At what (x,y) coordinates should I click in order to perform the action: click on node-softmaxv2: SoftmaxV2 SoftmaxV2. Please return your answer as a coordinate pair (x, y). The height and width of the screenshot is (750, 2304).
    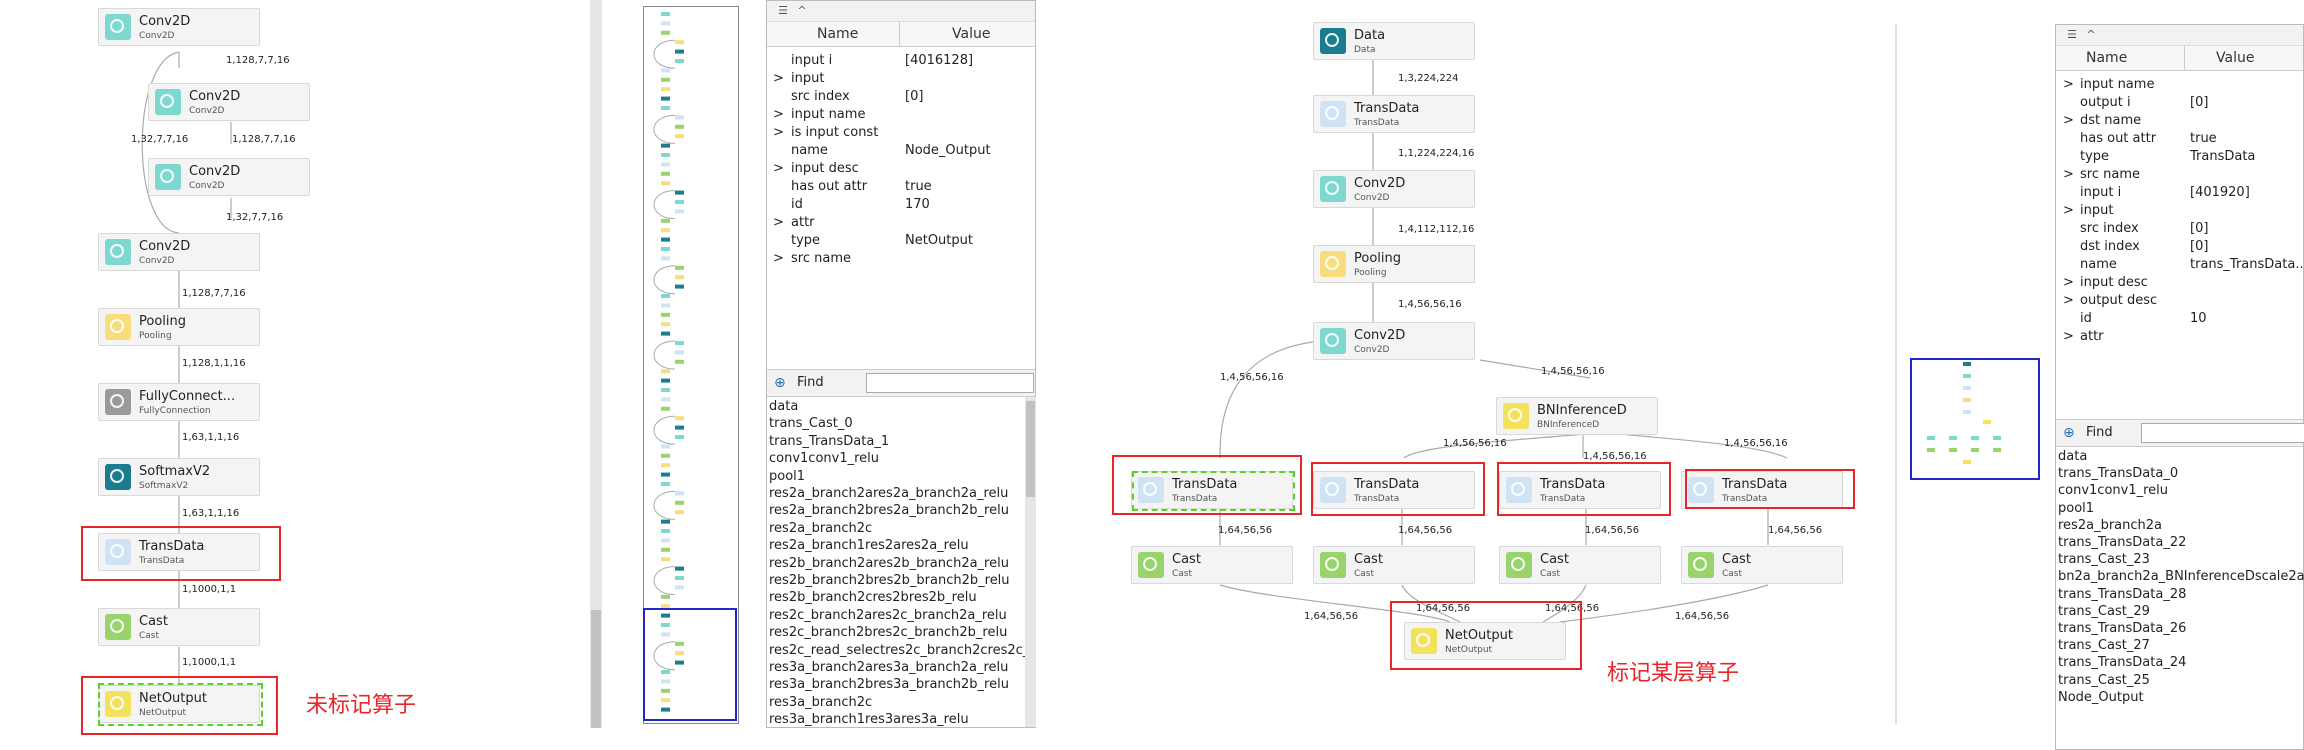
    Looking at the image, I should click on (179, 477).